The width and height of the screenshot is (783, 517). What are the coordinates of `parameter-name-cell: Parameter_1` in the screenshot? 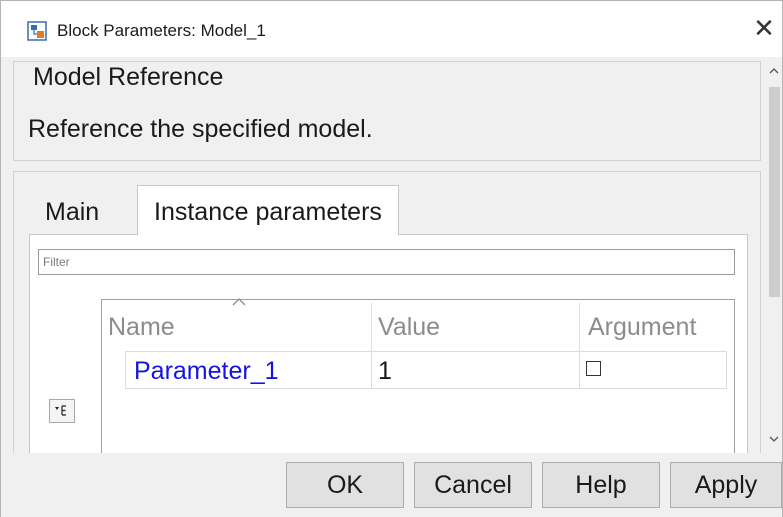 It's located at (206, 371).